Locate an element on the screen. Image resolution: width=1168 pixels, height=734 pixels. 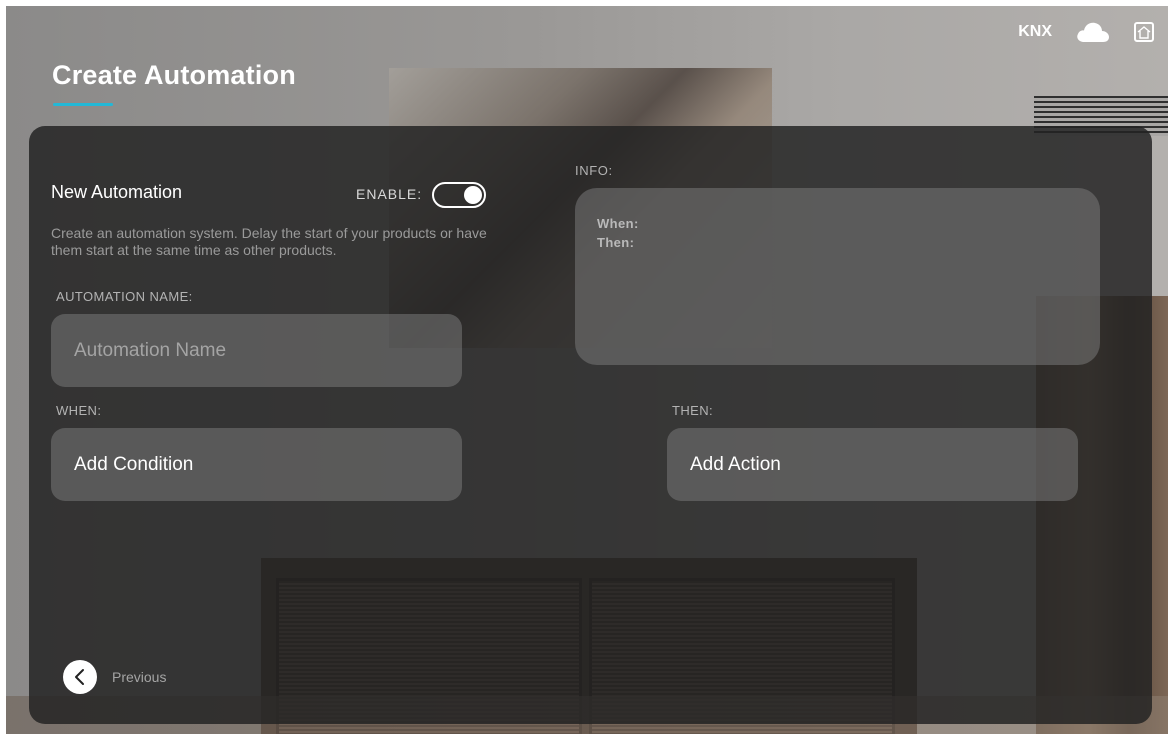
previous-button: Previous is located at coordinates (114, 677).